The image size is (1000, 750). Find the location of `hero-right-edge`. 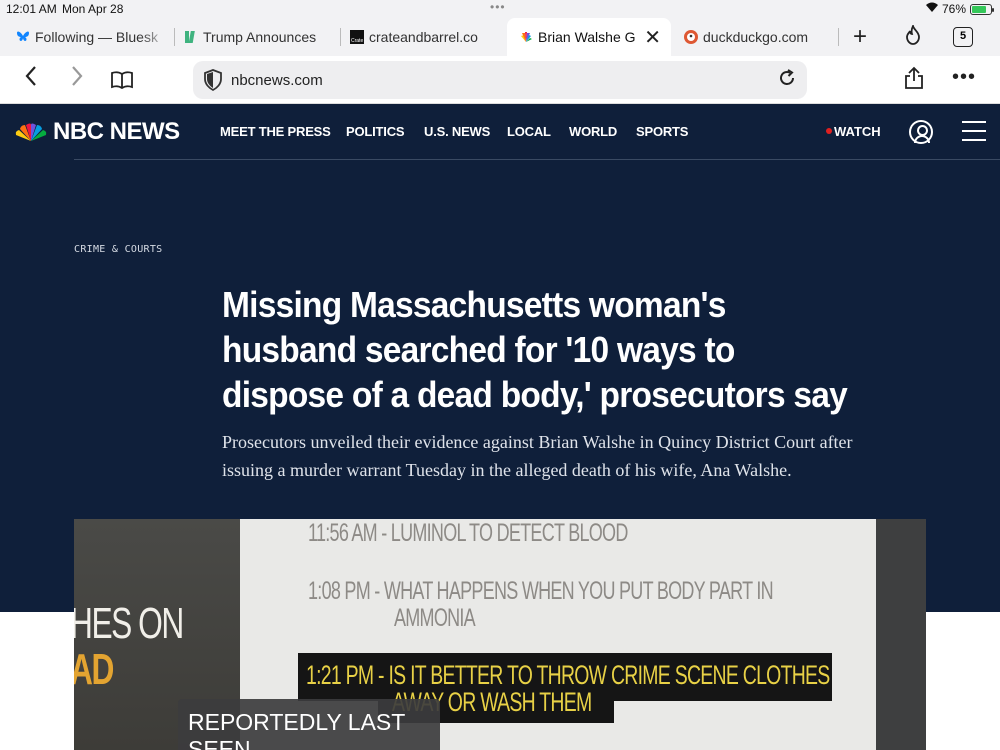

hero-right-edge is located at coordinates (901, 634).